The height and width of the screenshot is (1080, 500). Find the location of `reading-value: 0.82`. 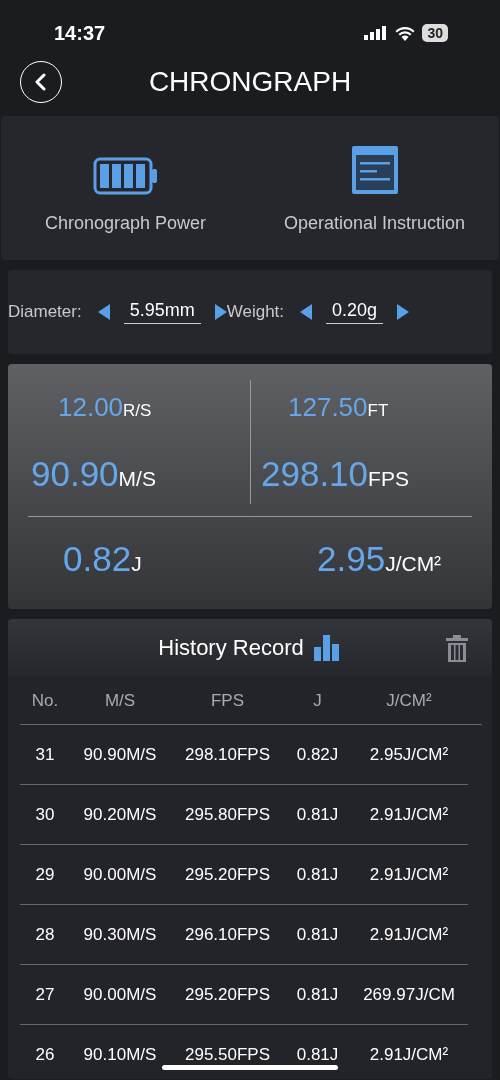

reading-value: 0.82 is located at coordinates (97, 559).